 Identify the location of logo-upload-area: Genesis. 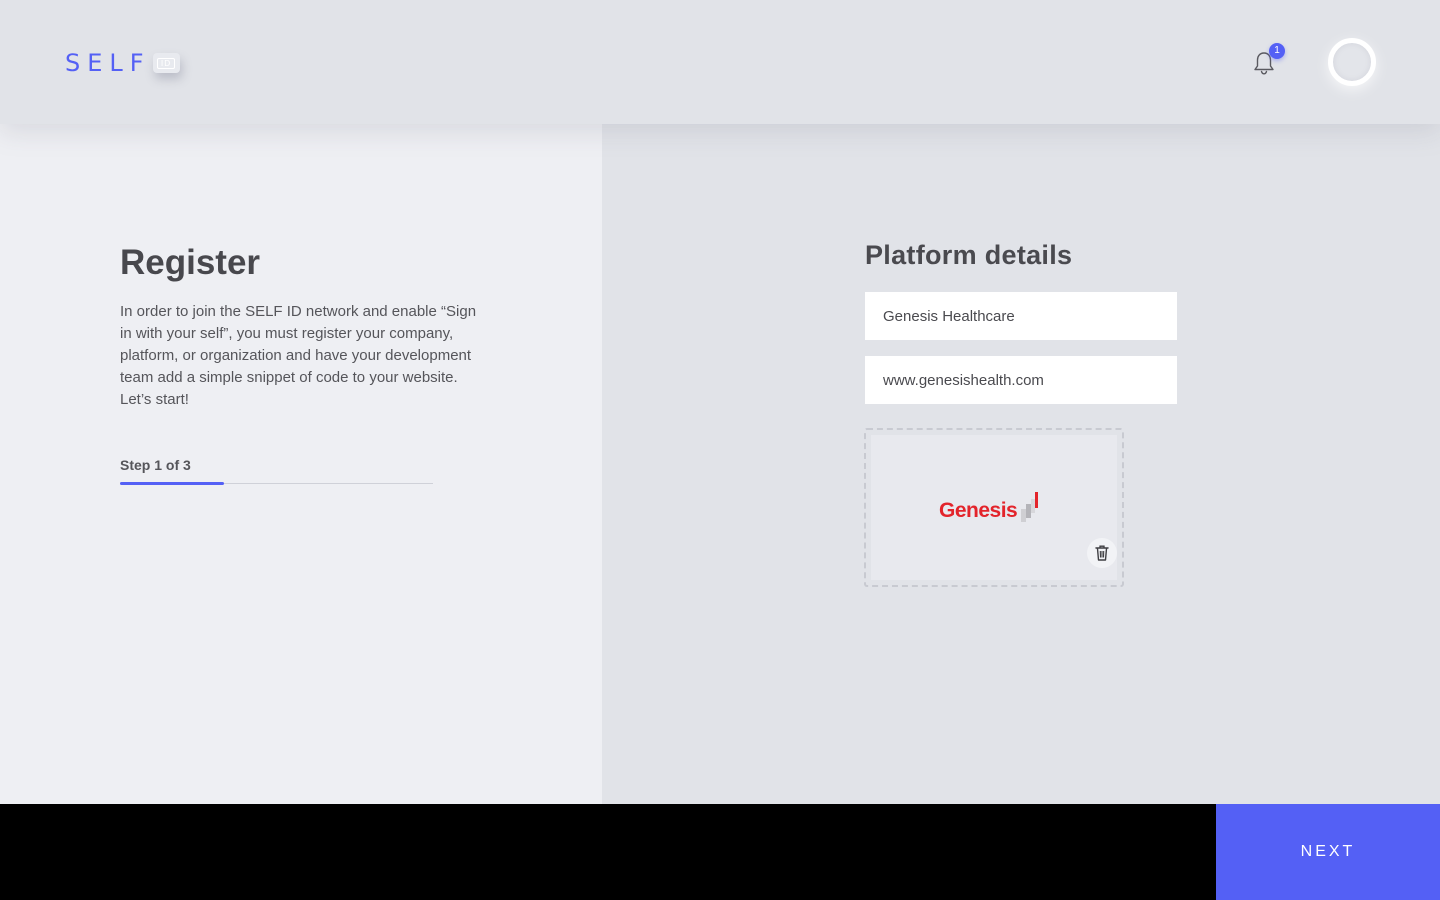
(994, 507).